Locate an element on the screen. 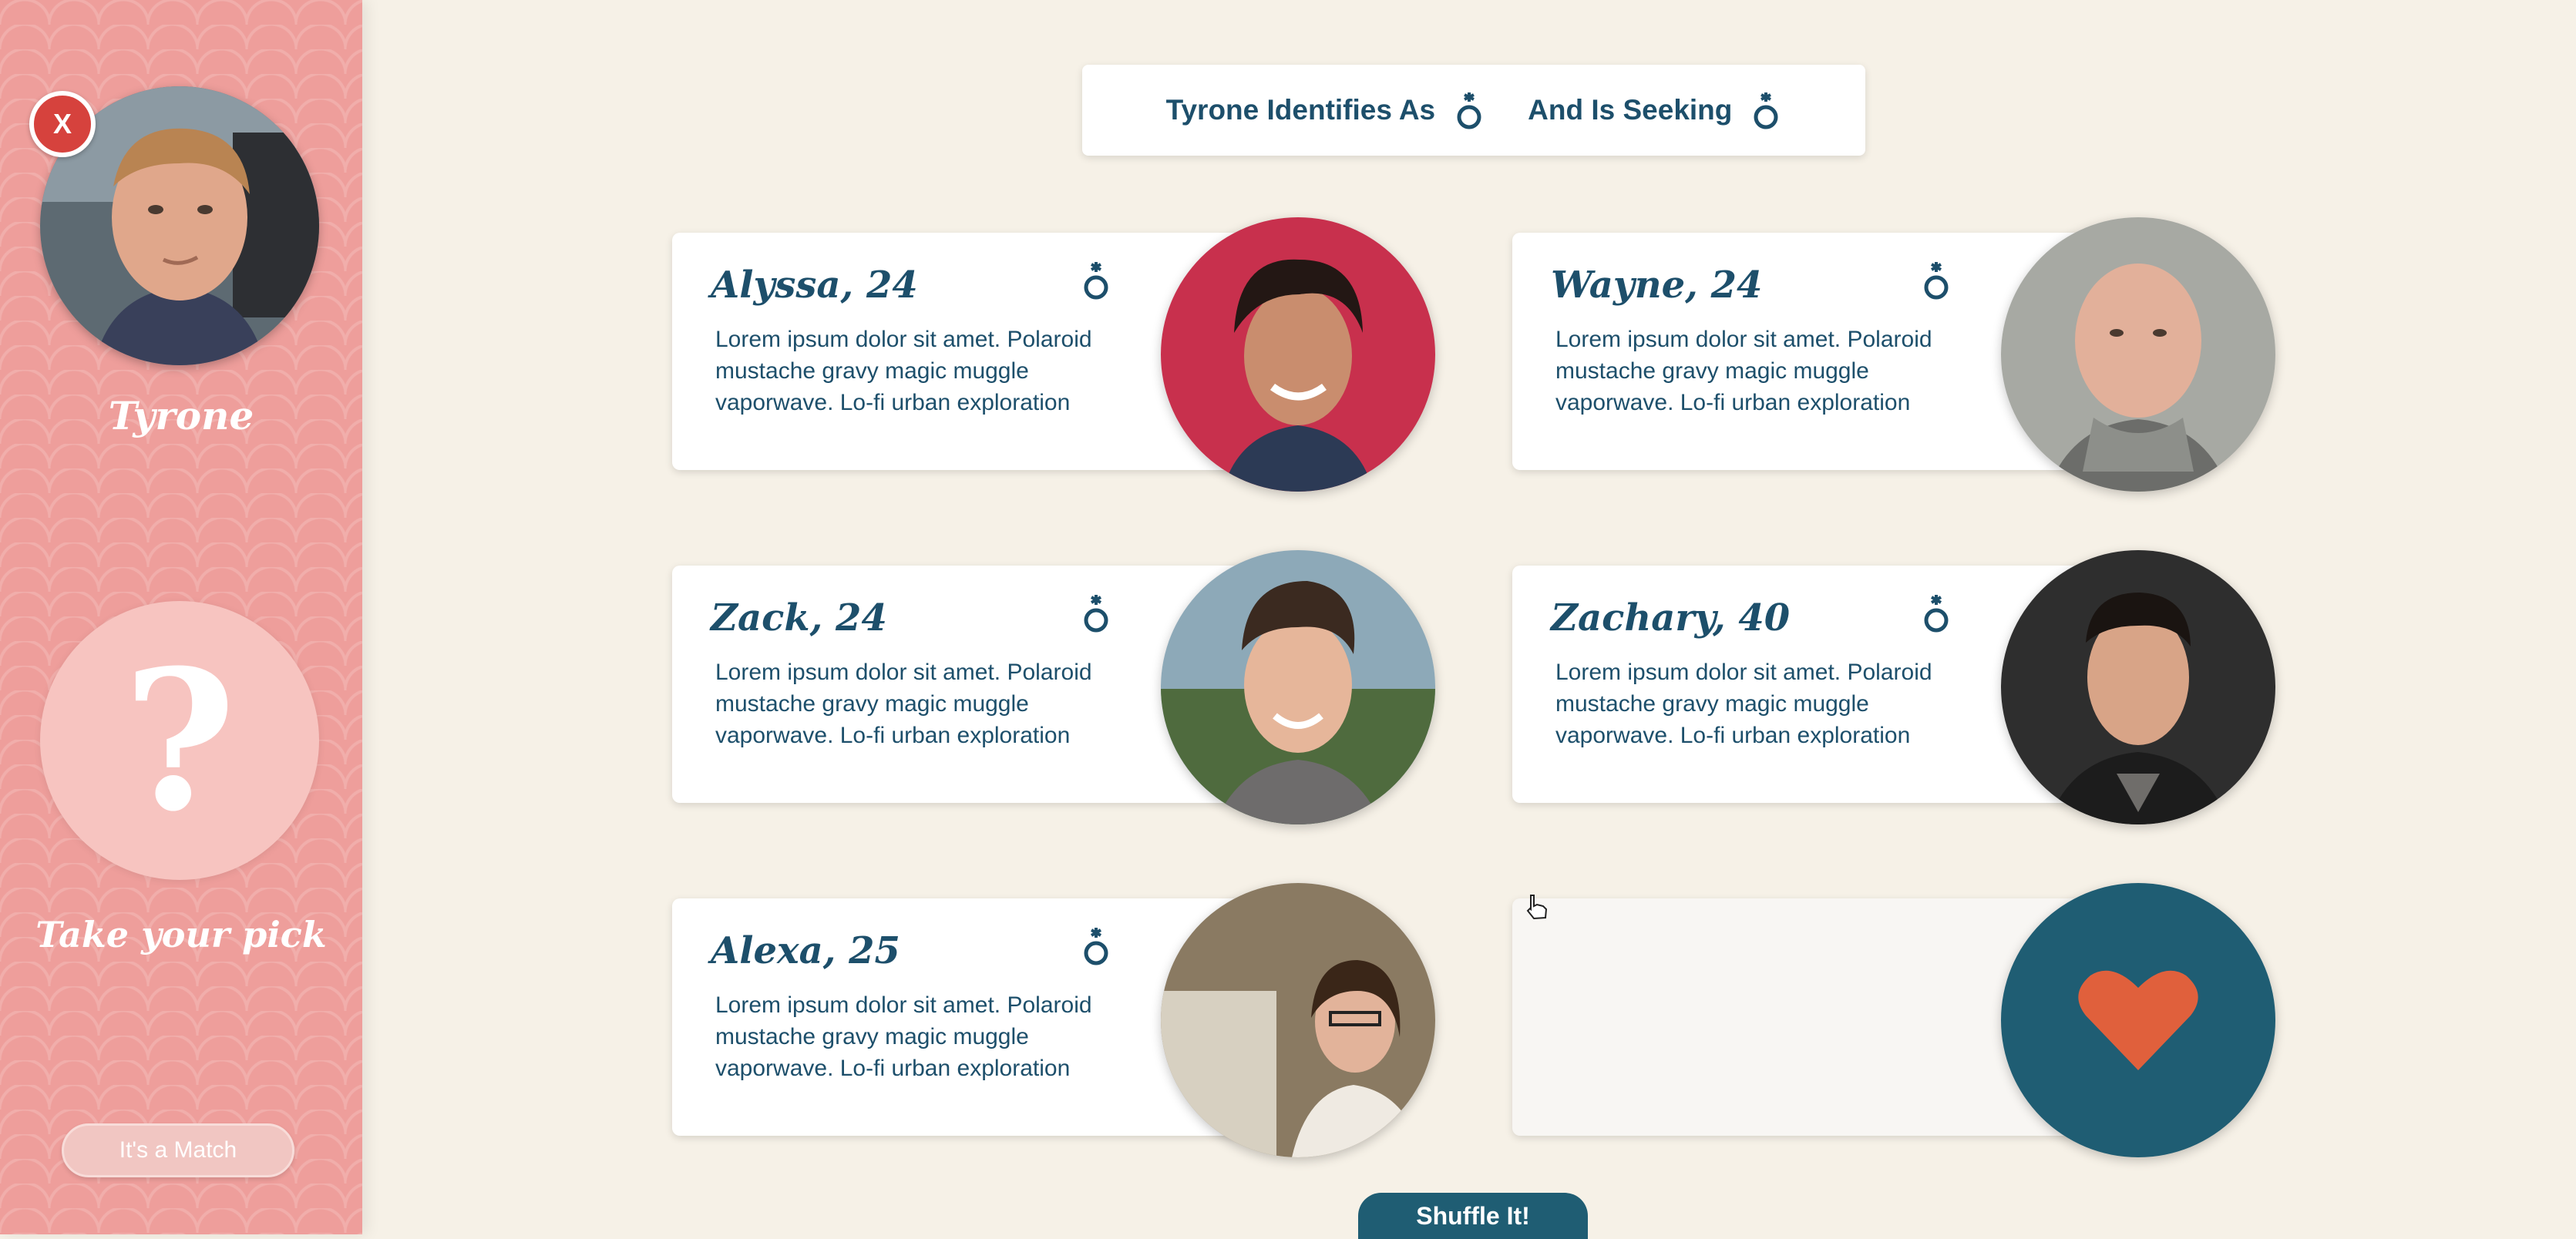 The height and width of the screenshot is (1239, 2576). profile-name: Zack, 24 is located at coordinates (799, 618).